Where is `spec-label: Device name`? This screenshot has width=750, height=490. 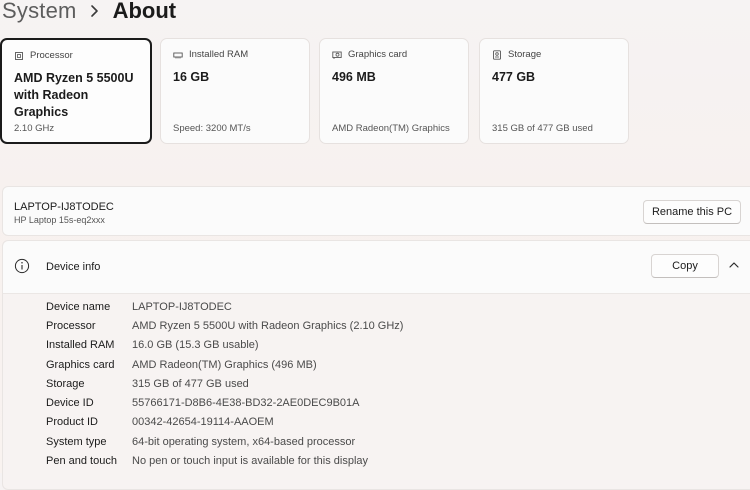 spec-label: Device name is located at coordinates (78, 306).